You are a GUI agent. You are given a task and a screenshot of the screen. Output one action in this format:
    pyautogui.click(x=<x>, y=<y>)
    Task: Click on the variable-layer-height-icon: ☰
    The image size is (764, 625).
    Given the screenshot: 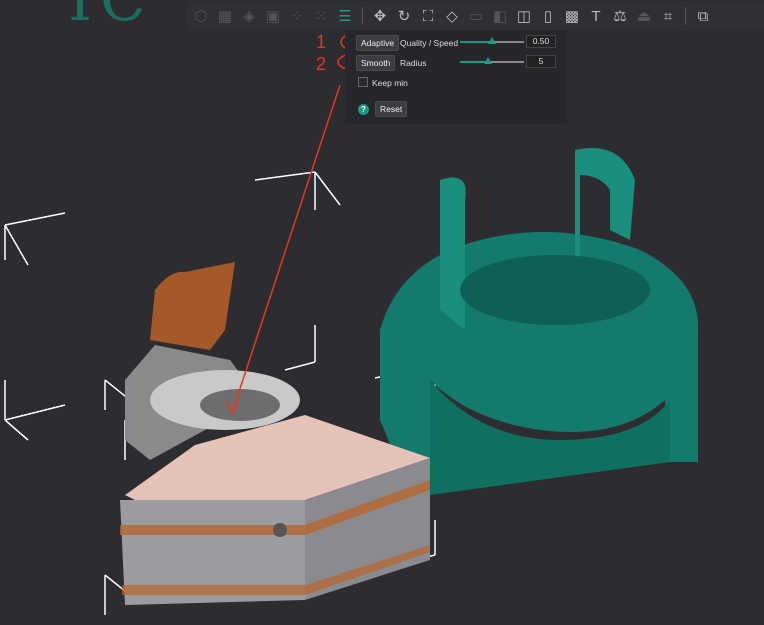 What is the action you would take?
    pyautogui.click(x=345, y=16)
    